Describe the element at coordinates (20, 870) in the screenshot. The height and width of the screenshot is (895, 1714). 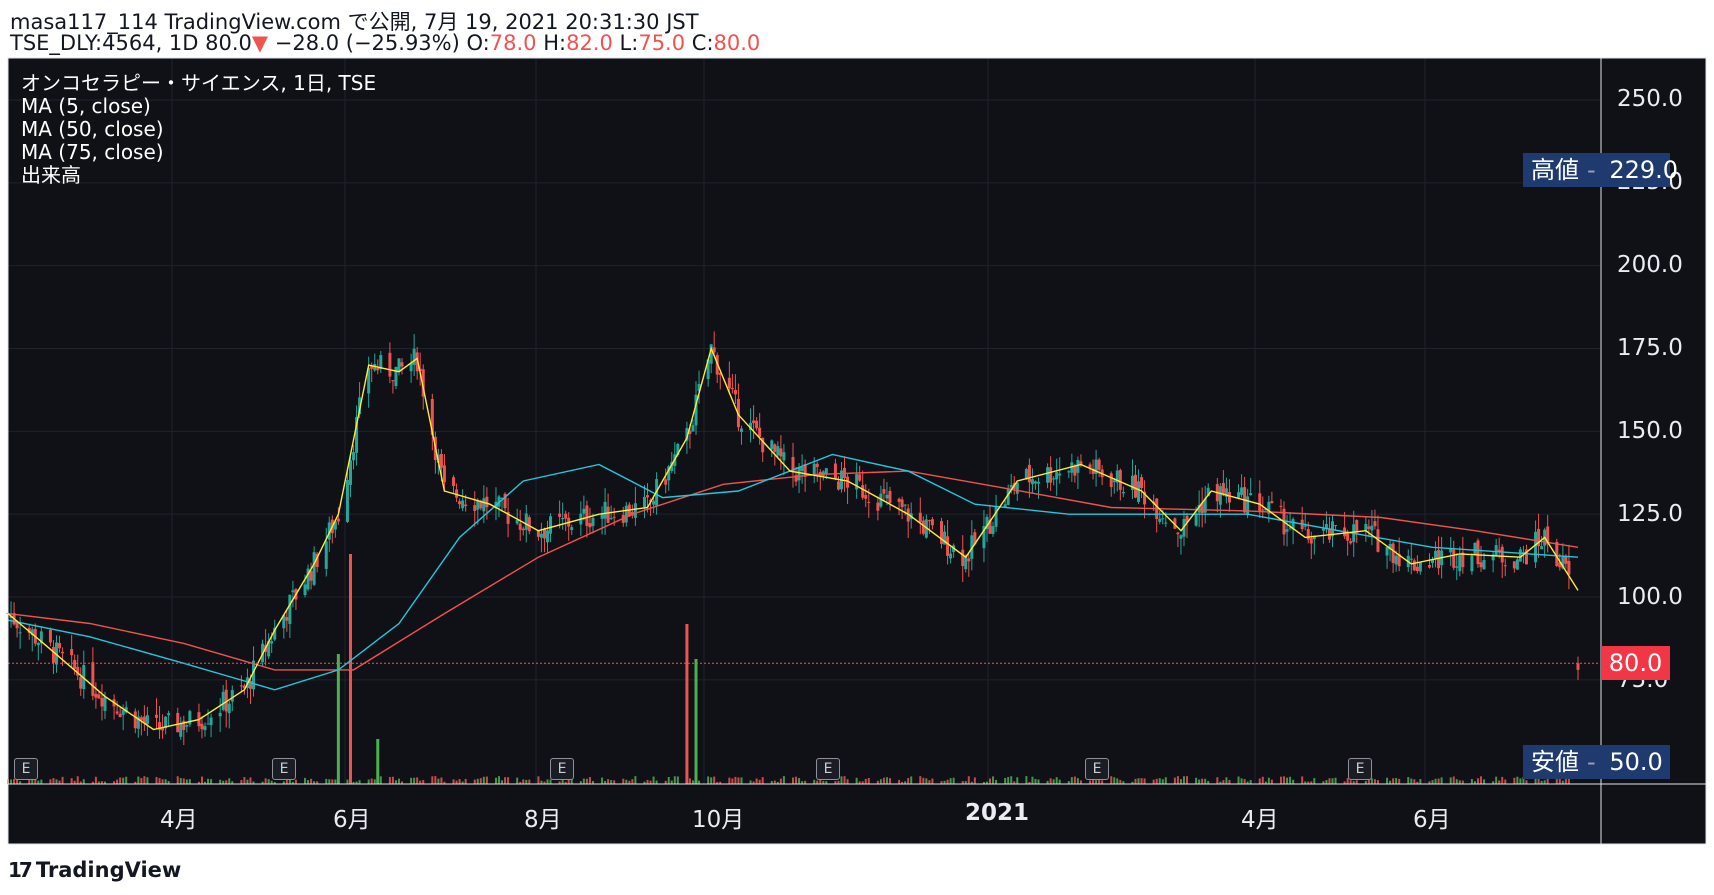
I see `tradingview-logo-icon: 17` at that location.